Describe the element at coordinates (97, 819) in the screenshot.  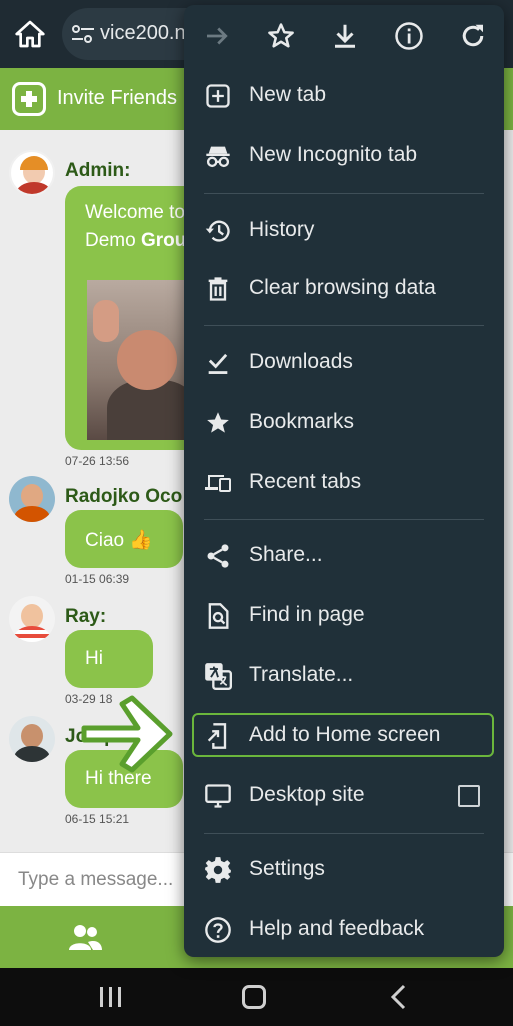
I see `timestamp: 06-15 15:21` at that location.